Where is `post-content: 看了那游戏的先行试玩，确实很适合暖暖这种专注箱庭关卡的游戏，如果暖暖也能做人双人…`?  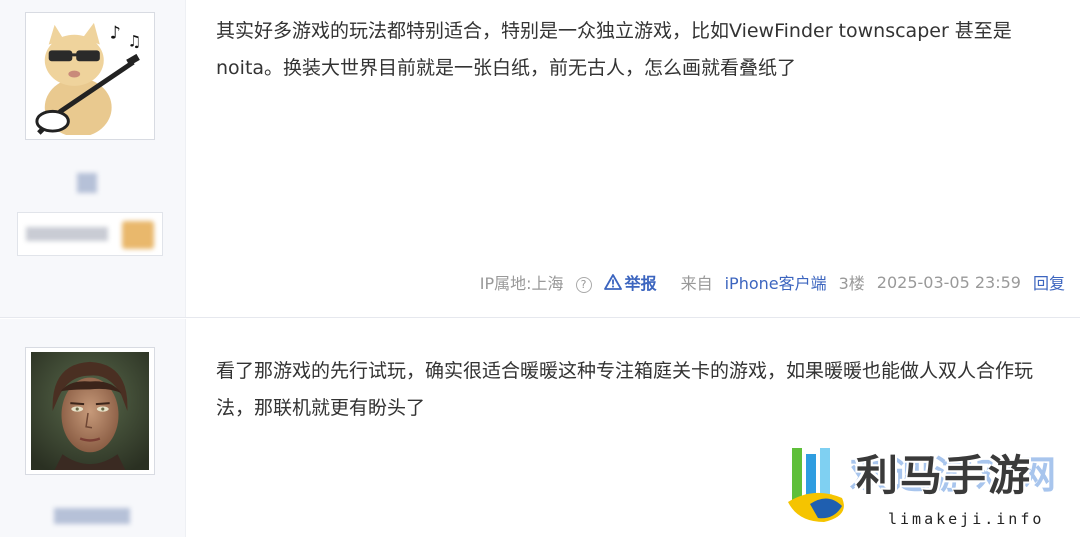 post-content: 看了那游戏的先行试玩，确实很适合暖暖这种专注箱庭关卡的游戏，如果暖暖也能做人双人… is located at coordinates (625, 389).